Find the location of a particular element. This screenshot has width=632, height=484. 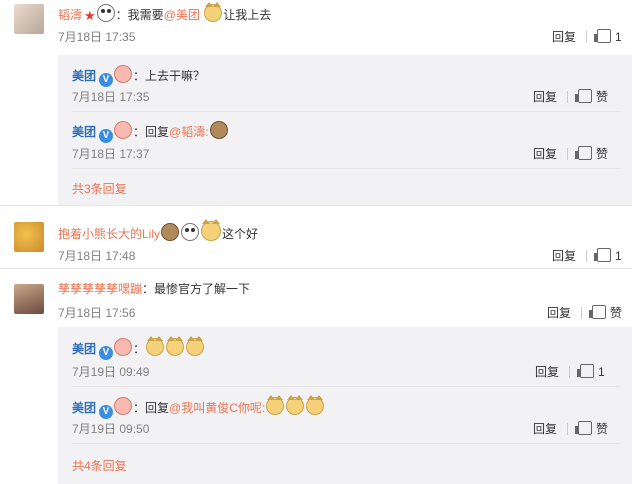

reply-actions: 回复 1 is located at coordinates (570, 371).